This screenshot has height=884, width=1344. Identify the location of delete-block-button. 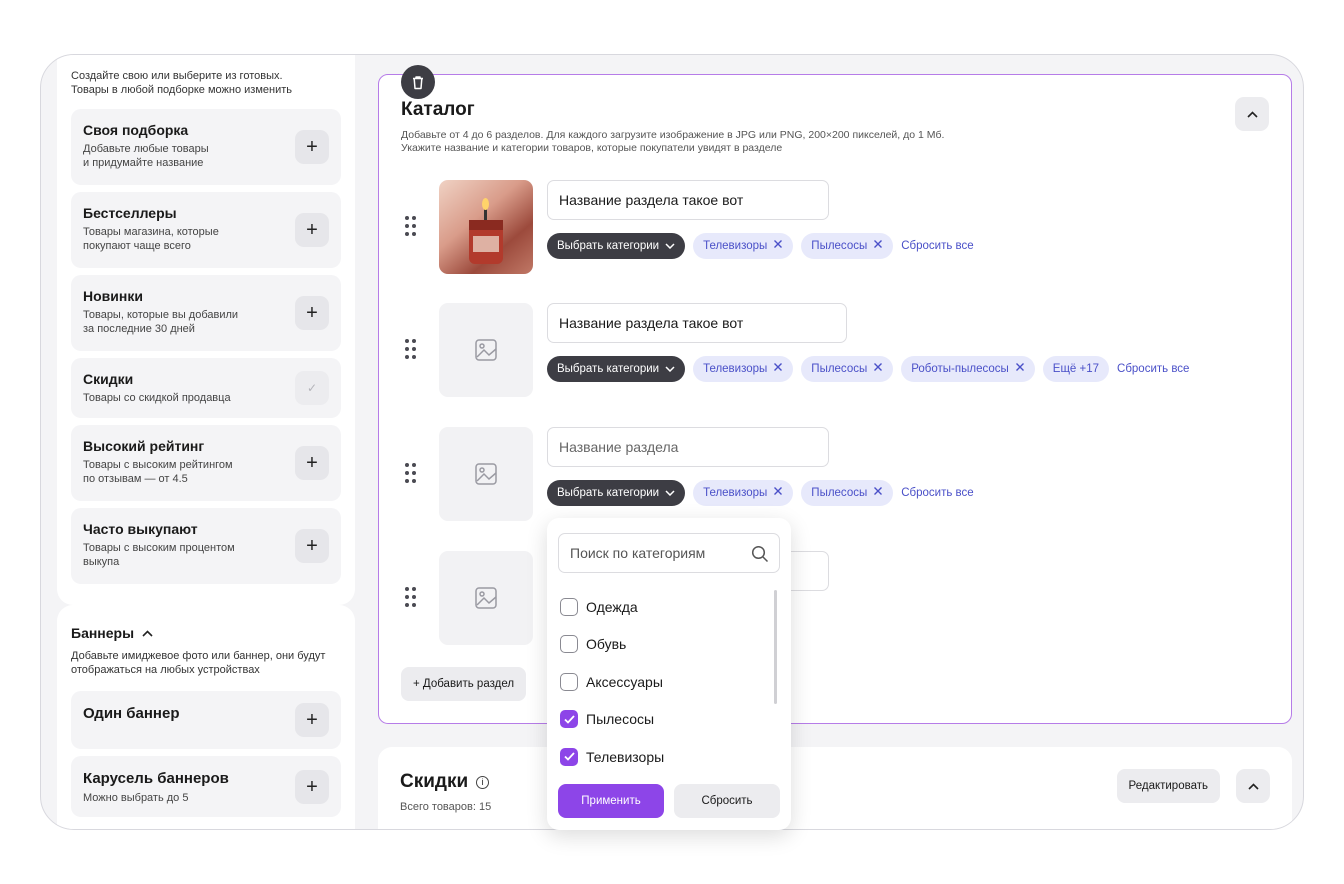
(418, 82).